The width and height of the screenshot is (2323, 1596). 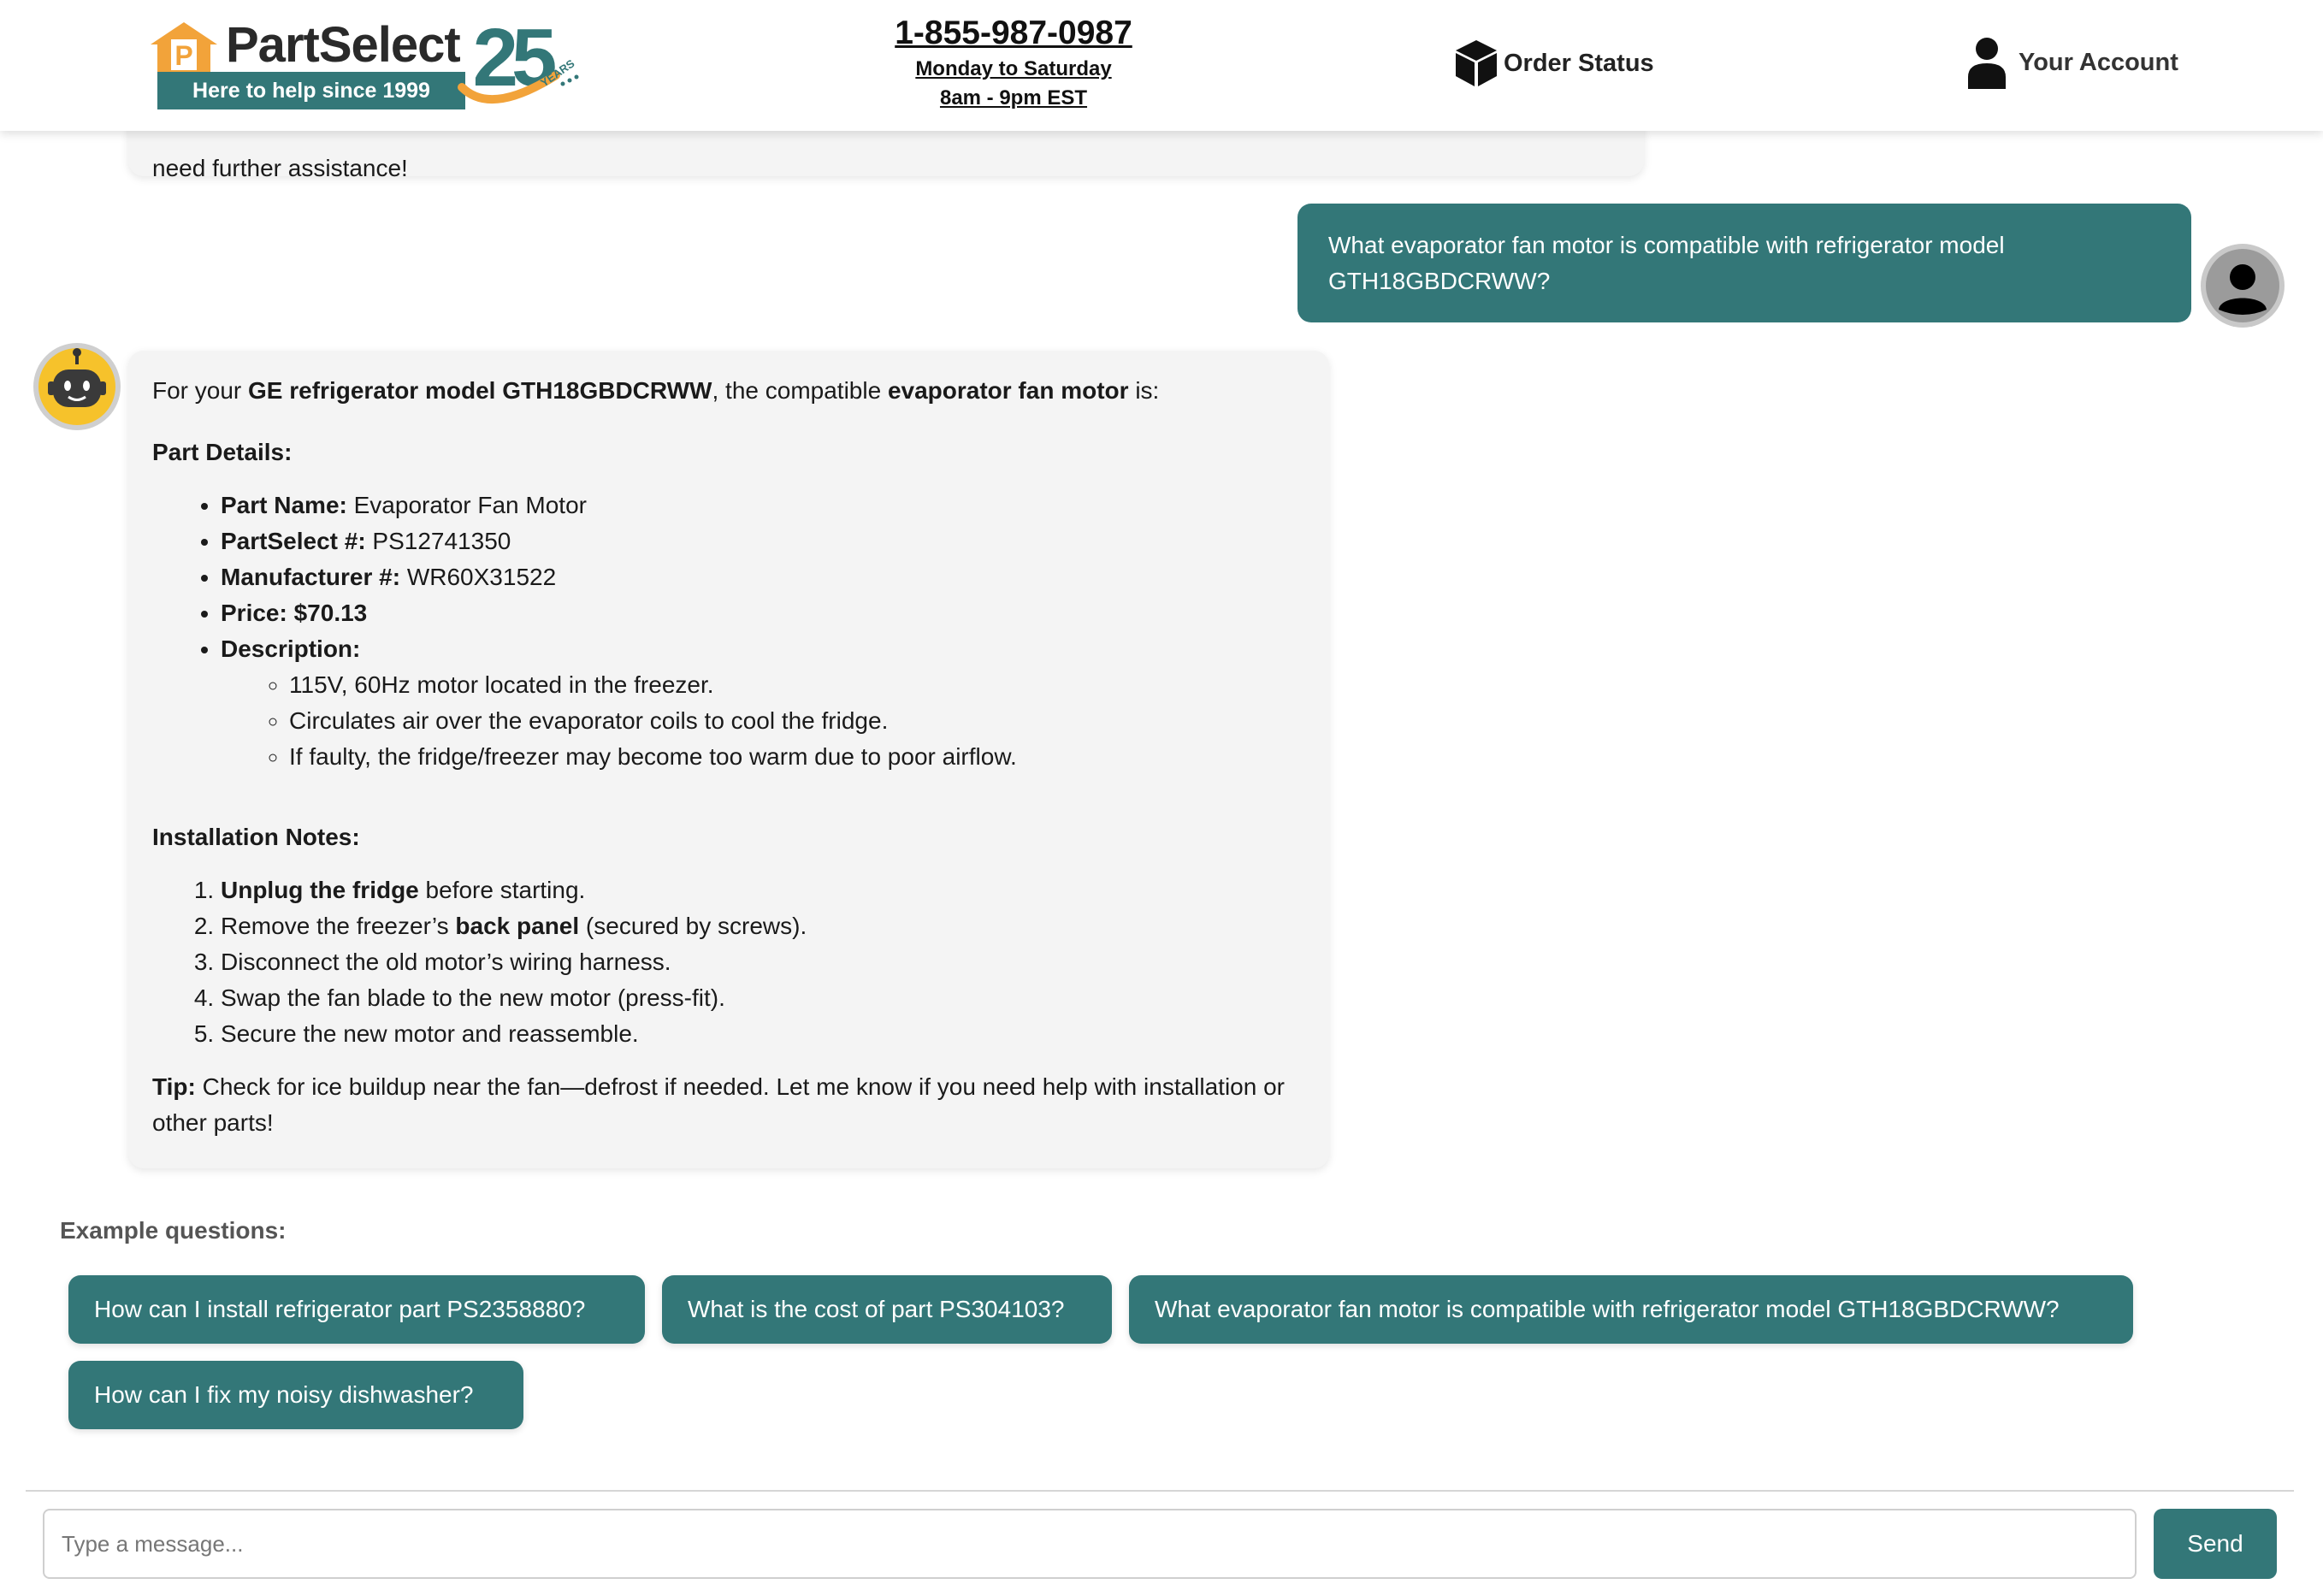 I want to click on composer-divider, so click(x=1160, y=1491).